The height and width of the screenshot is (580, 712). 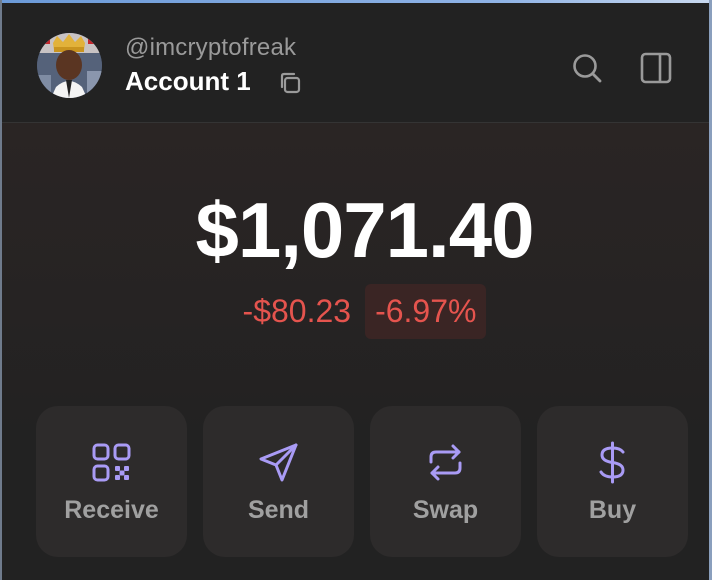 I want to click on buy-button: Buy, so click(x=612, y=481).